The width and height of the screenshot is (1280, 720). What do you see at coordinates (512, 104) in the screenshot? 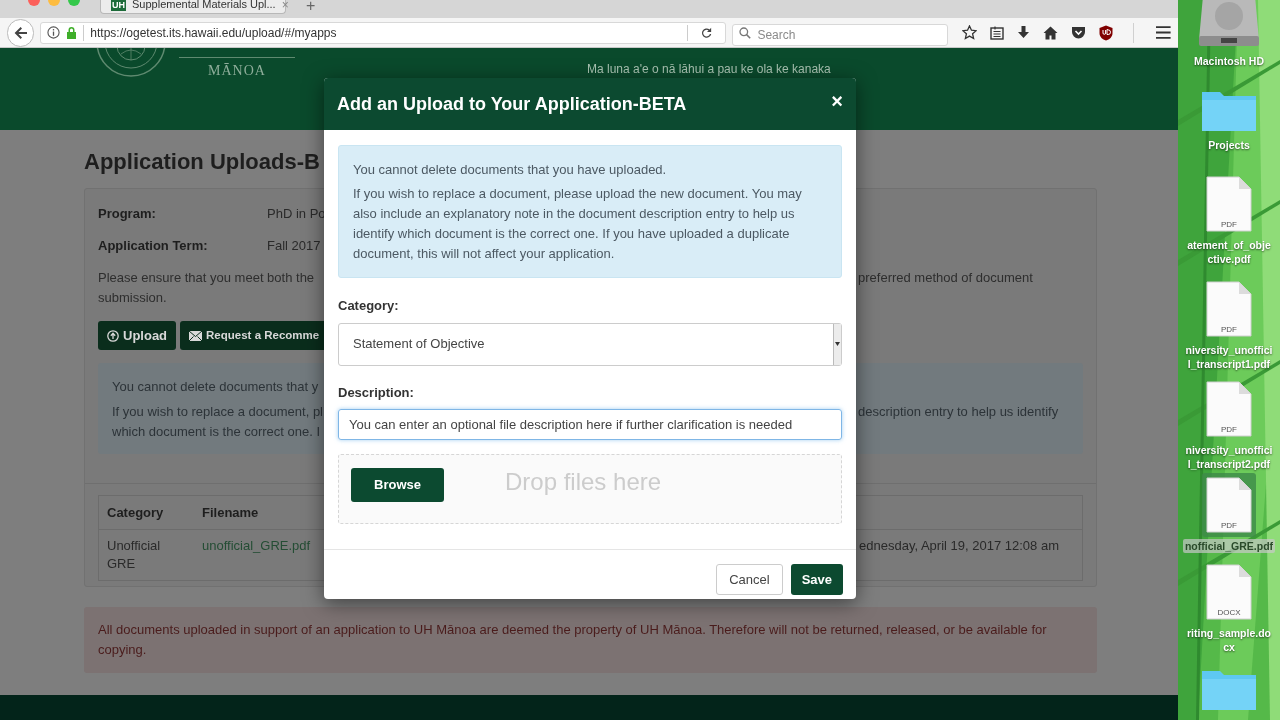
I see `dialog-title: Add an Upload to Your Application-BETA` at bounding box center [512, 104].